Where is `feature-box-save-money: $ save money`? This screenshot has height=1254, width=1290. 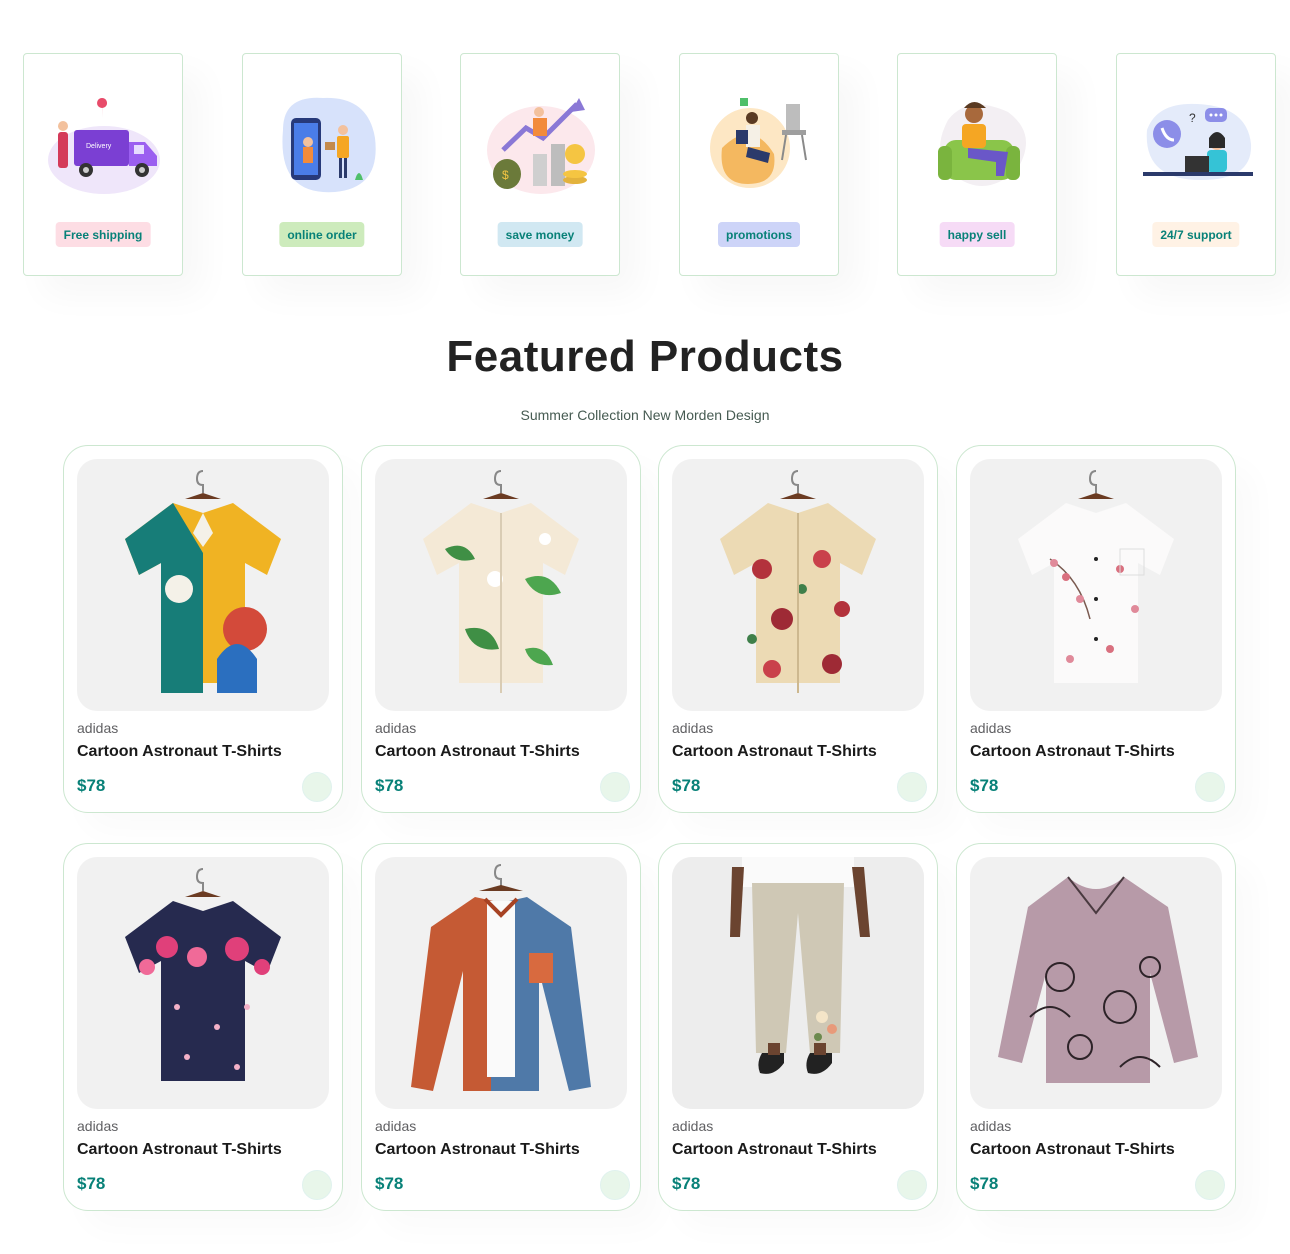
feature-box-save-money: $ save money is located at coordinates (540, 164).